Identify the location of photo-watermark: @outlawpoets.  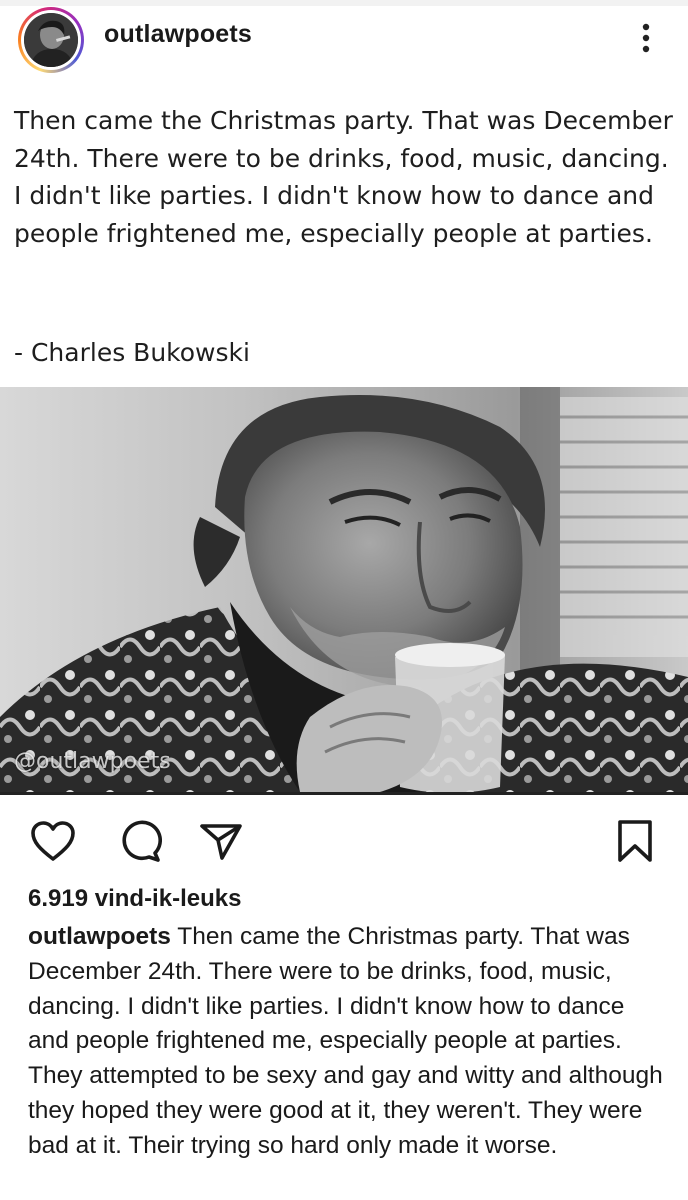
(92, 761).